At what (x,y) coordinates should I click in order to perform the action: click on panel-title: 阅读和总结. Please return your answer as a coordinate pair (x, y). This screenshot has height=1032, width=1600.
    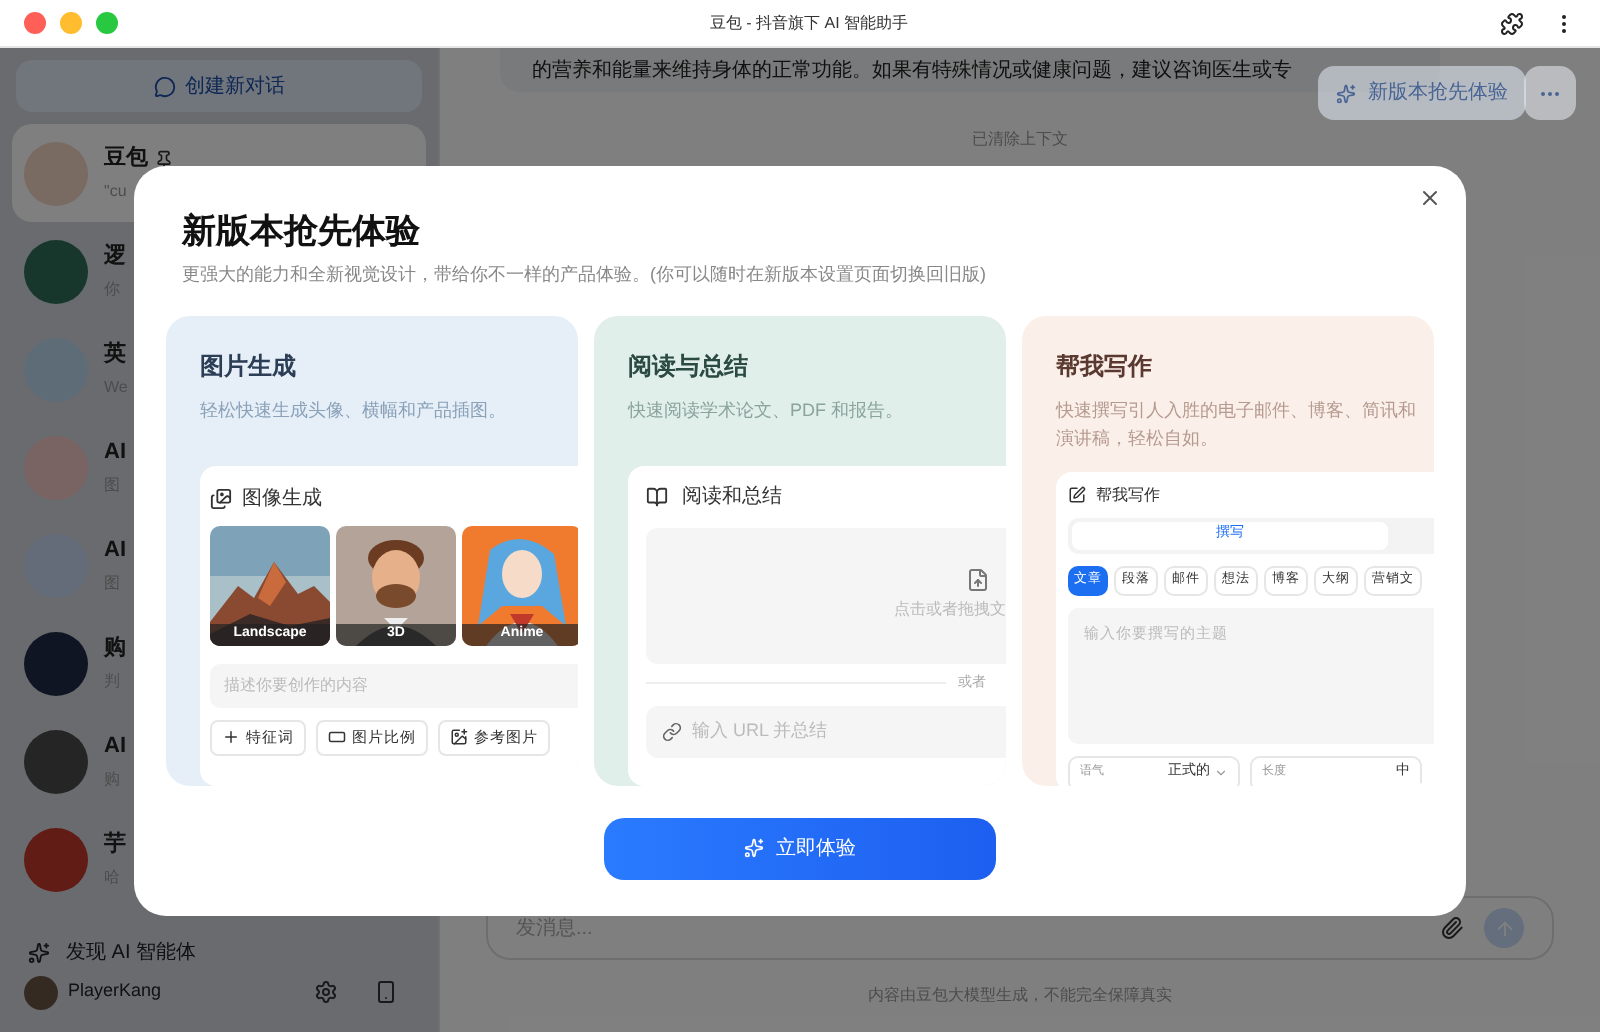
    Looking at the image, I should click on (732, 497).